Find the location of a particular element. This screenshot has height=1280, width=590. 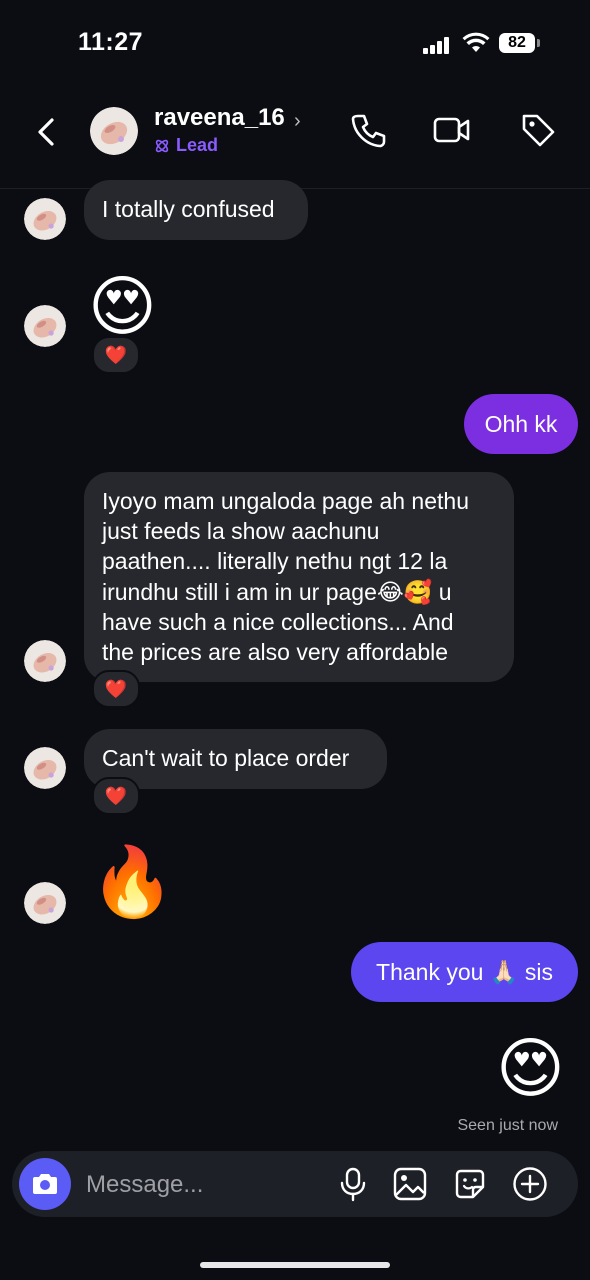

sticker-icon is located at coordinates (470, 1184).